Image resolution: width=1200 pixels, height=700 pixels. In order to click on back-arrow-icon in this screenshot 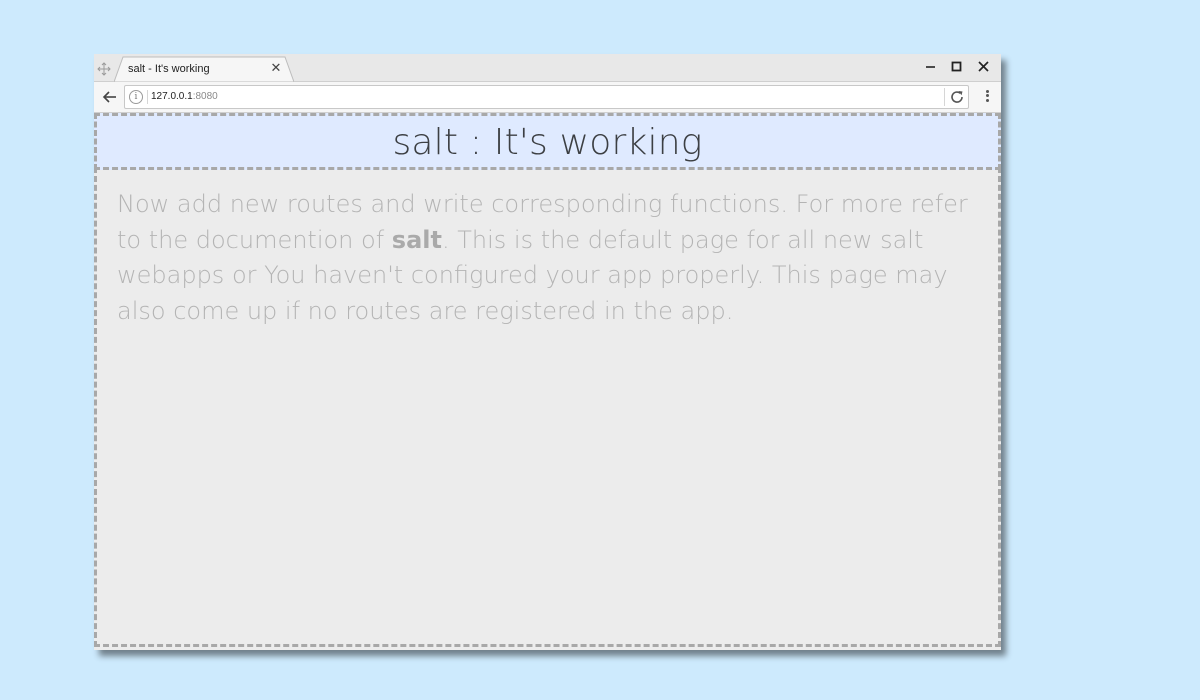, I will do `click(110, 97)`.